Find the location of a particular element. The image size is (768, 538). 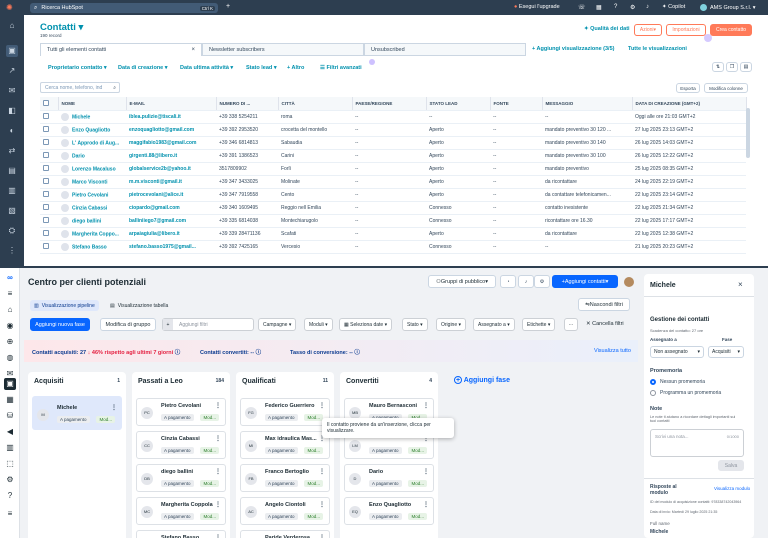

lead-card: M Michele A pagamento Mod... ⋮ is located at coordinates (77, 414).